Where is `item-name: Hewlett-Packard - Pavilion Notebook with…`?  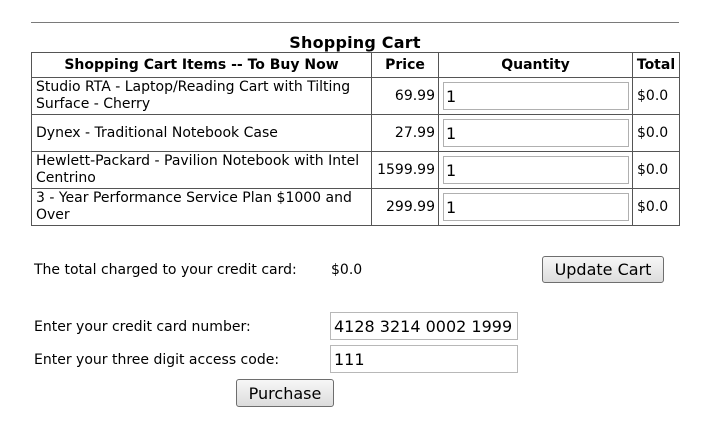 item-name: Hewlett-Packard - Pavilion Notebook with… is located at coordinates (201, 170).